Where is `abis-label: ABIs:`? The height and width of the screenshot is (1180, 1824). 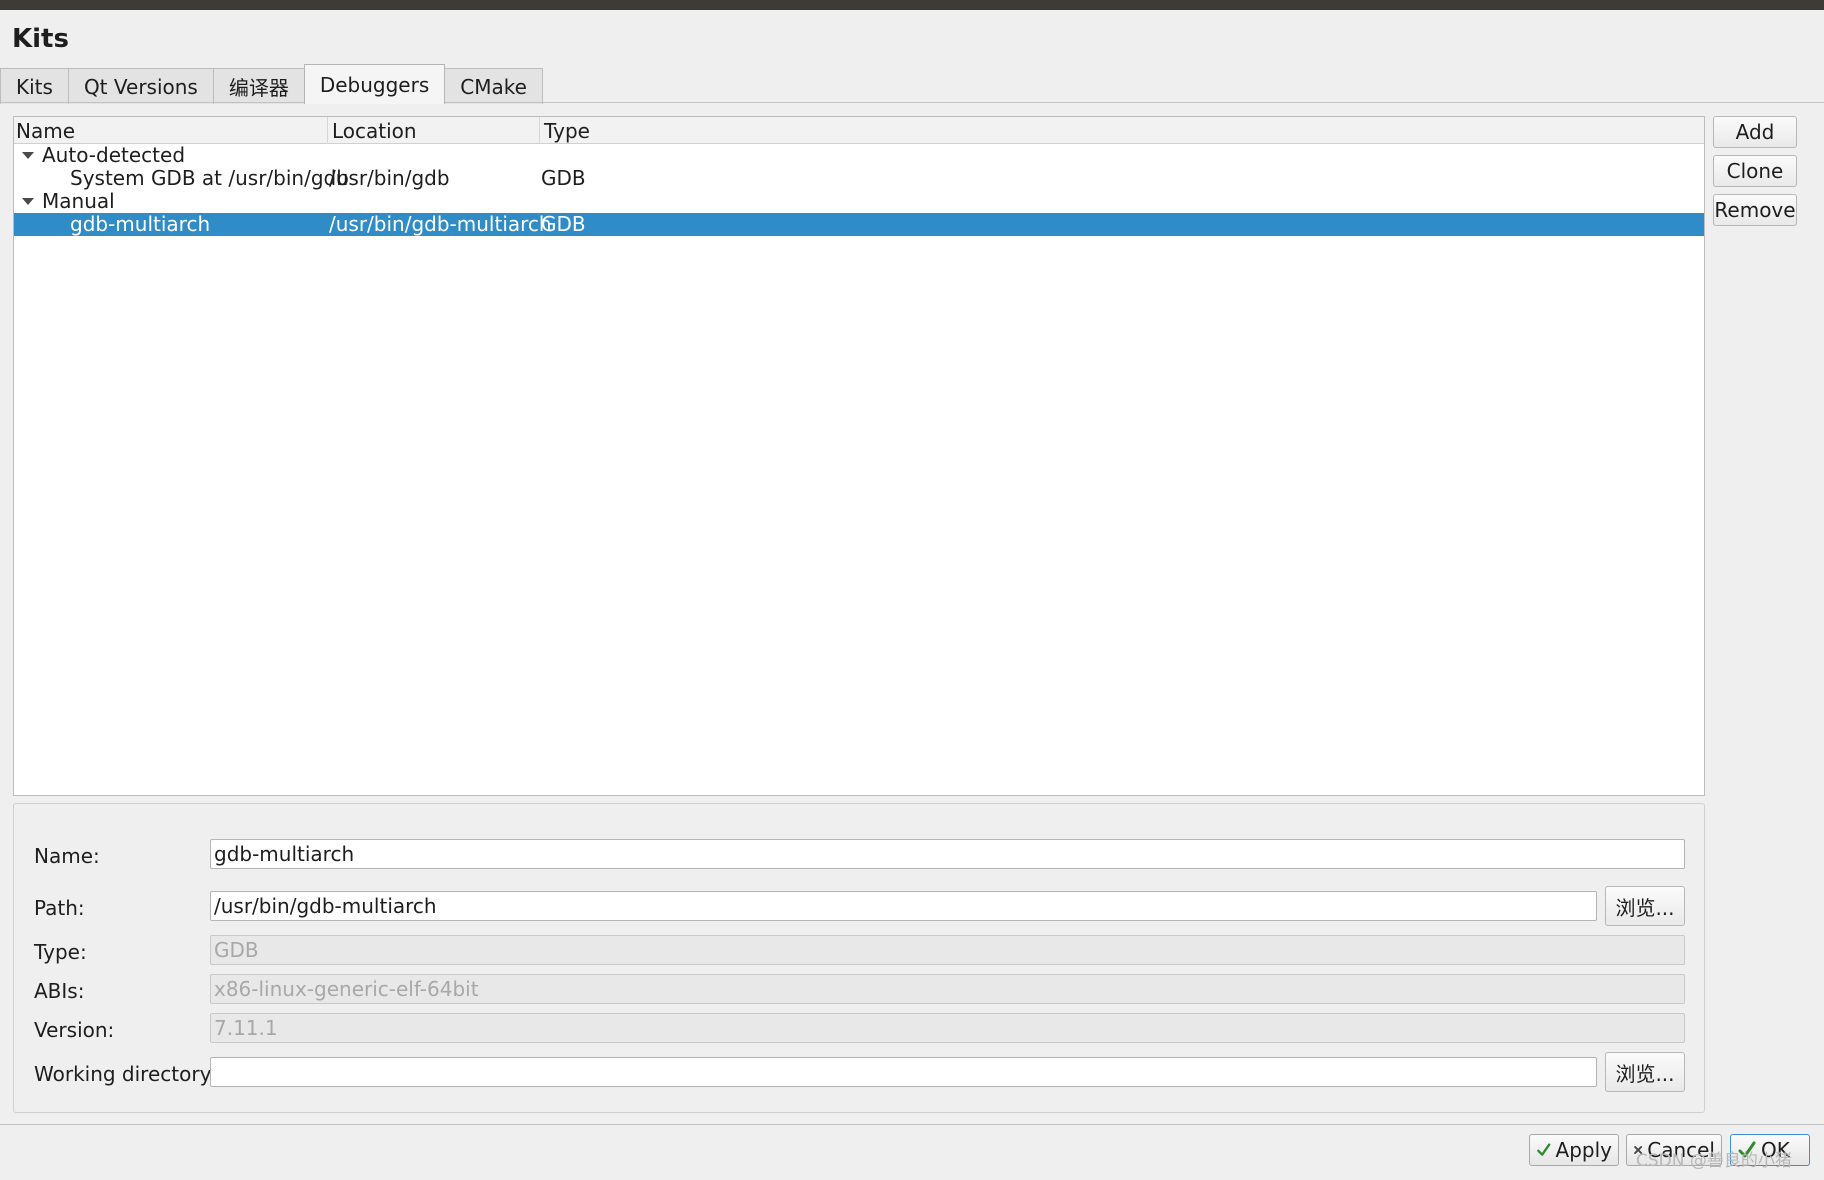 abis-label: ABIs: is located at coordinates (59, 991).